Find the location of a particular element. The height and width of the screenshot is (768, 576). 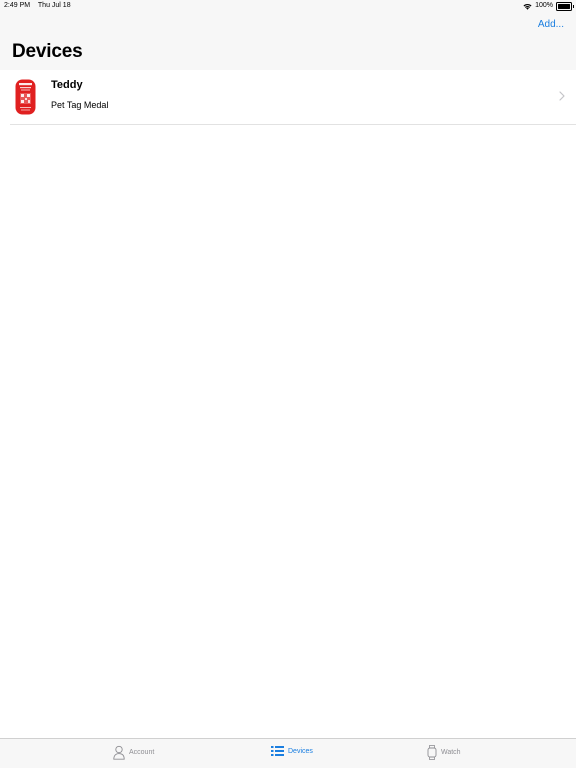

battery-percent: 100% is located at coordinates (544, 5).